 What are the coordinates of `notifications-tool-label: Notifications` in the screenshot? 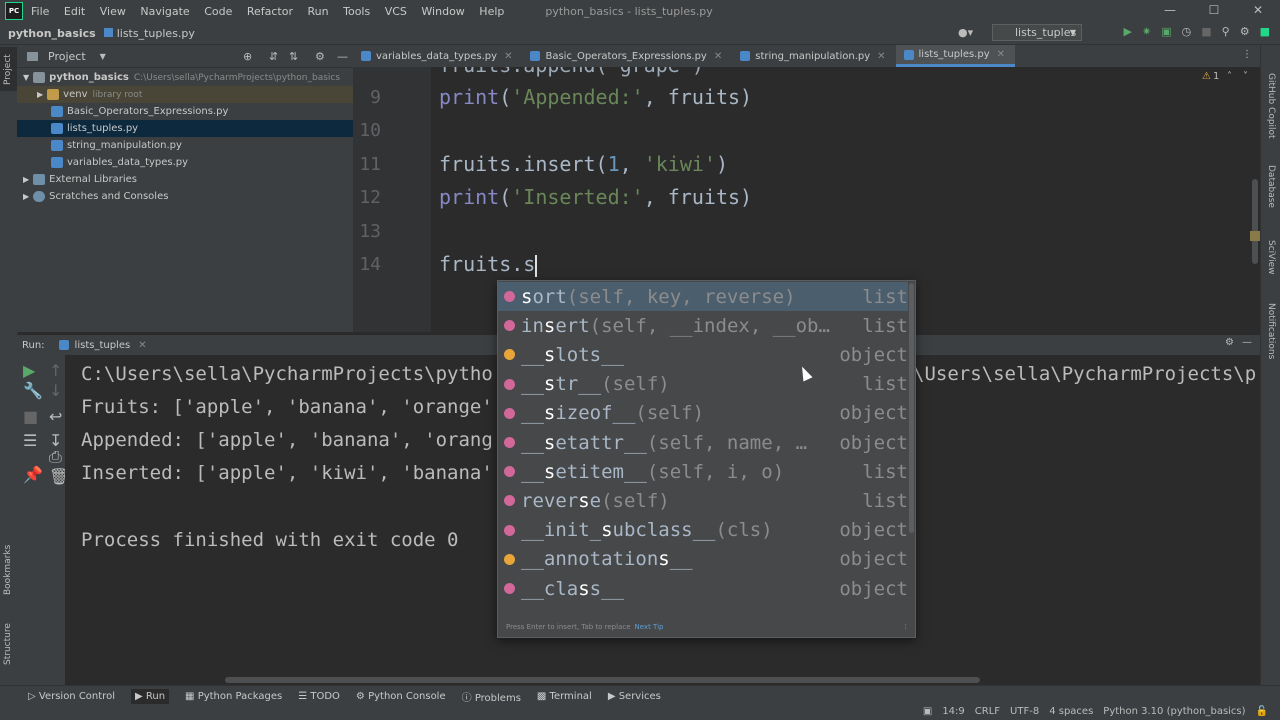 It's located at (1271, 331).